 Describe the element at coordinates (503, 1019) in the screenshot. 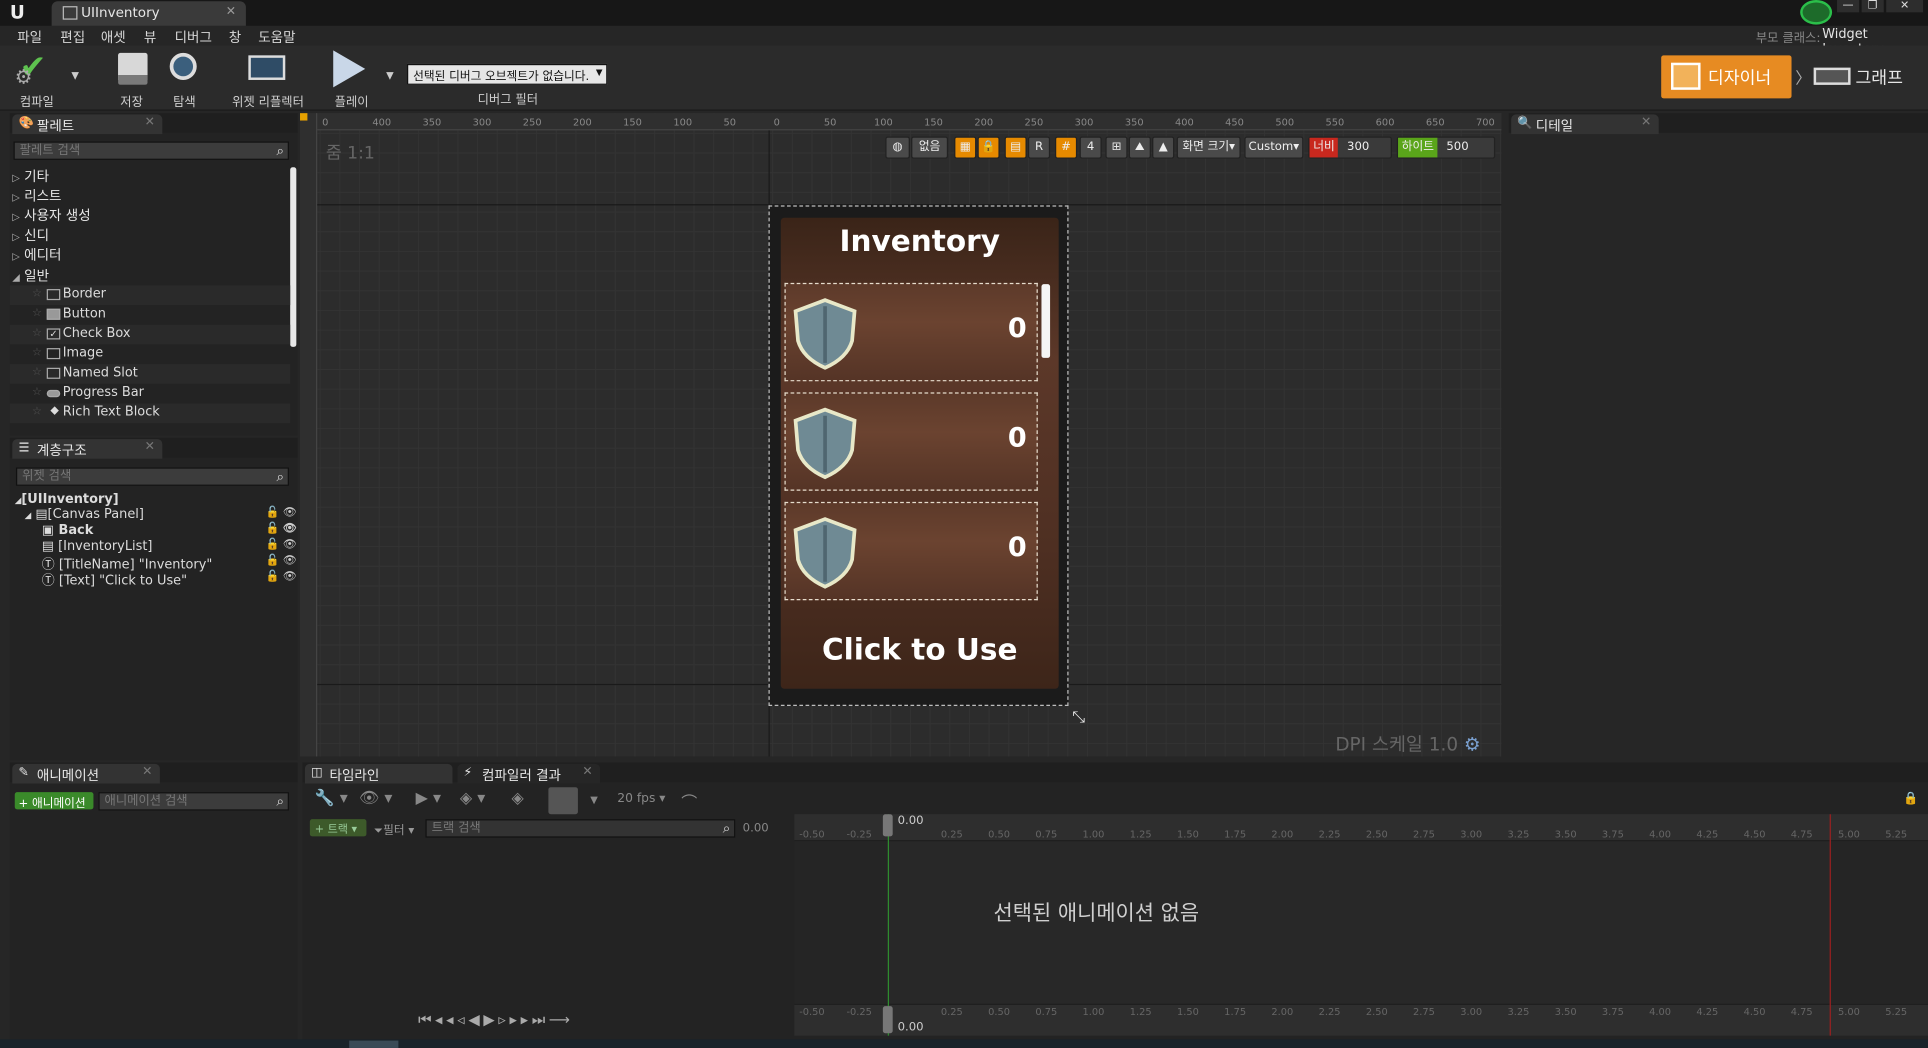

I see `step-forward-icon: ▹` at that location.